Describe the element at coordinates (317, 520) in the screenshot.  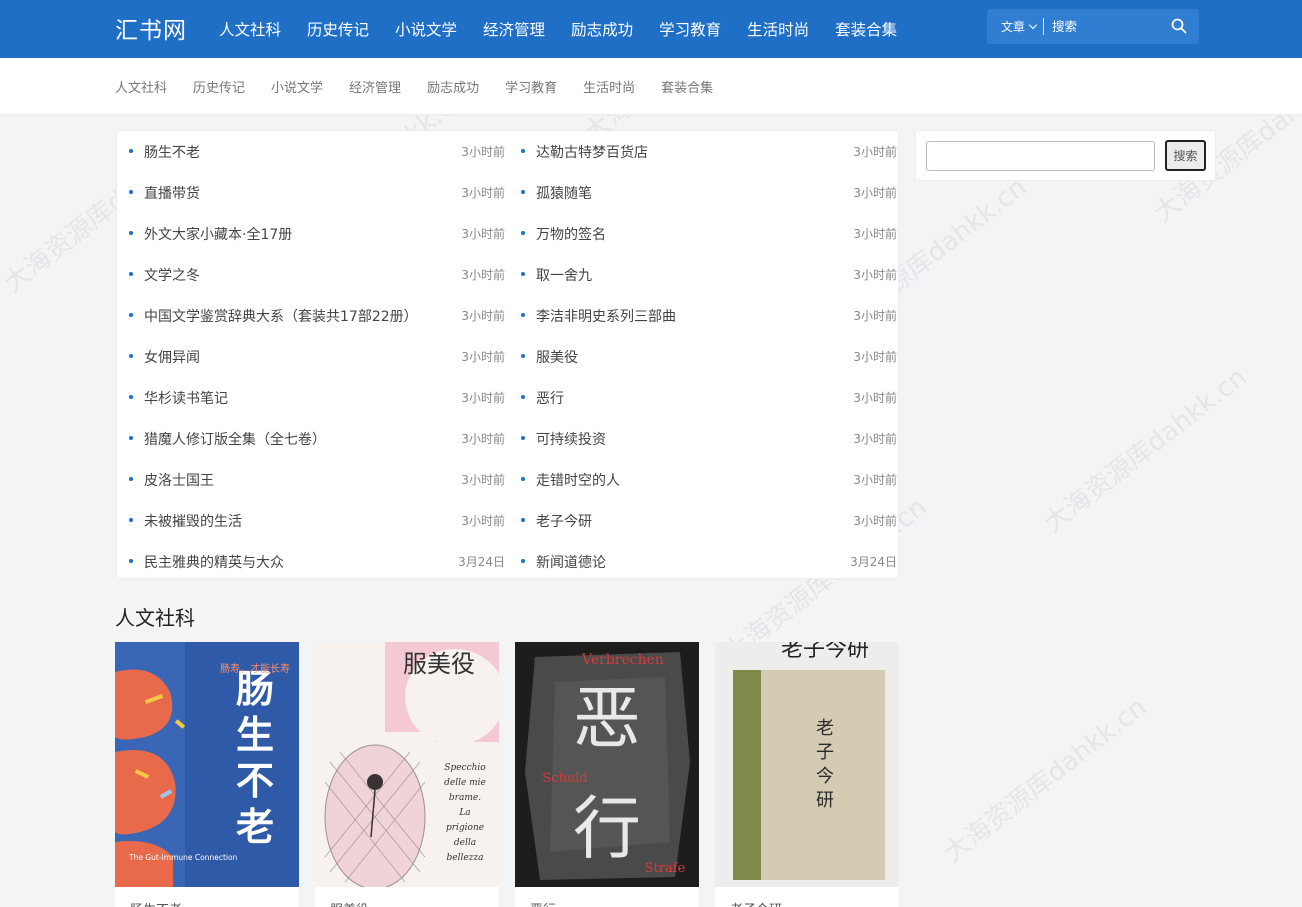
I see `list-item: 未被摧毁的生活 3小时前` at that location.